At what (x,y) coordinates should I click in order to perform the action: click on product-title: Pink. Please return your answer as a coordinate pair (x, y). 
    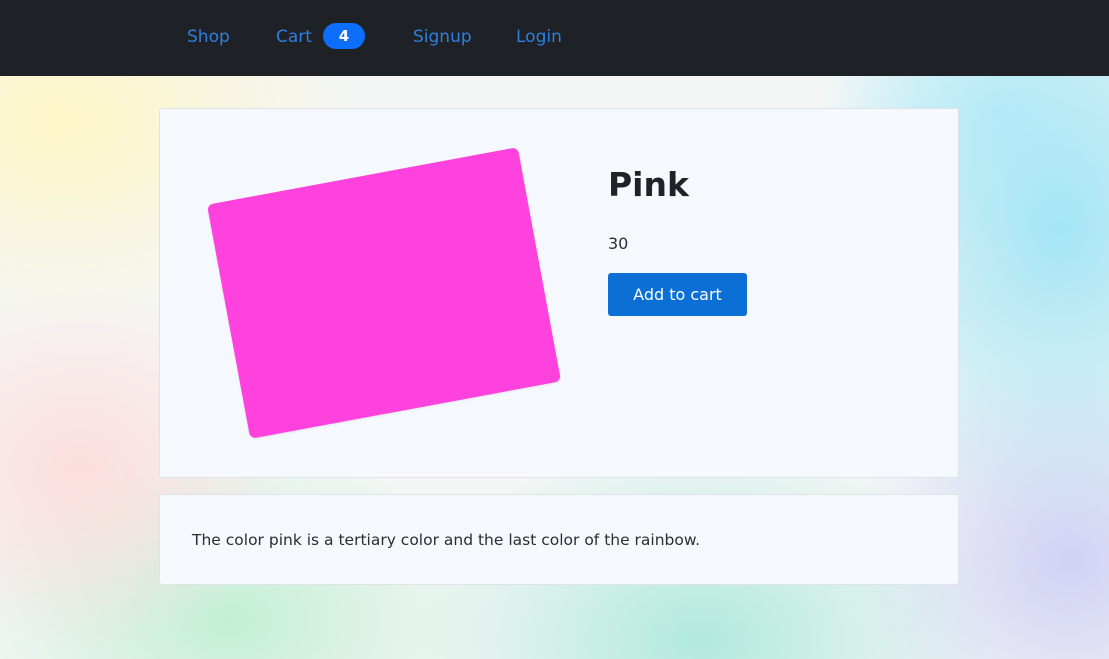
    Looking at the image, I should click on (648, 184).